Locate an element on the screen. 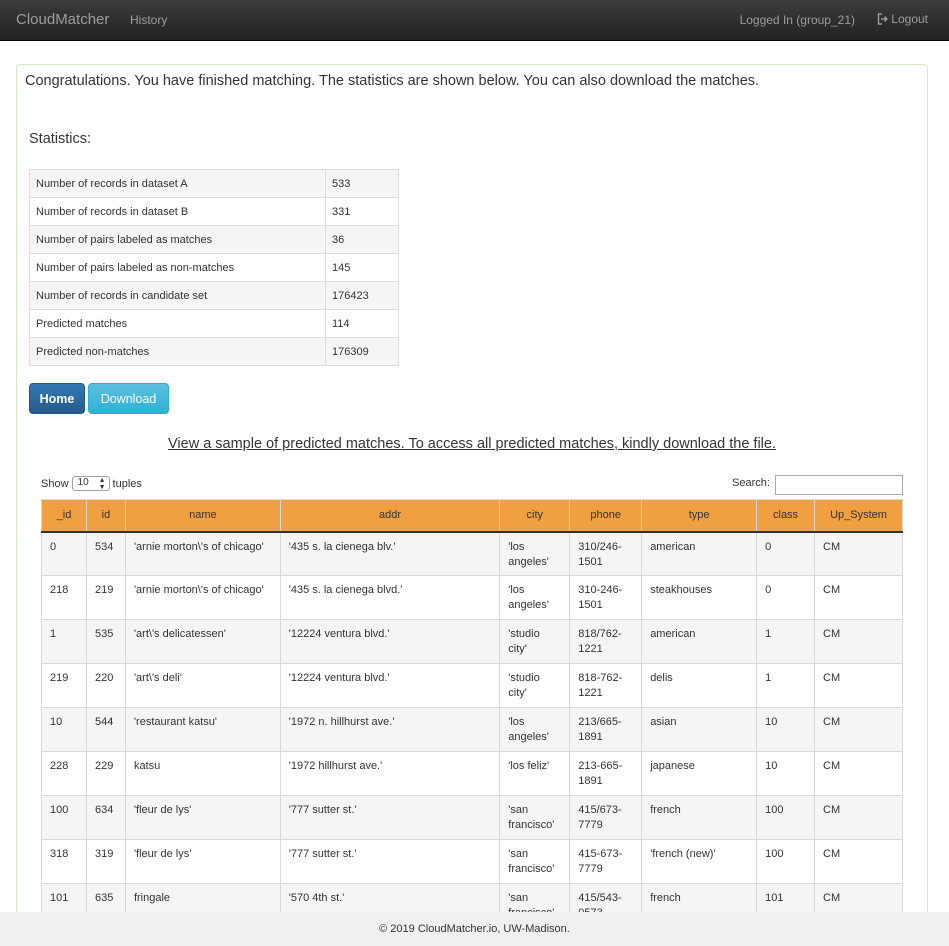 The width and height of the screenshot is (949, 946). statistics-row: Predicted non-matches 176309 is located at coordinates (214, 351).